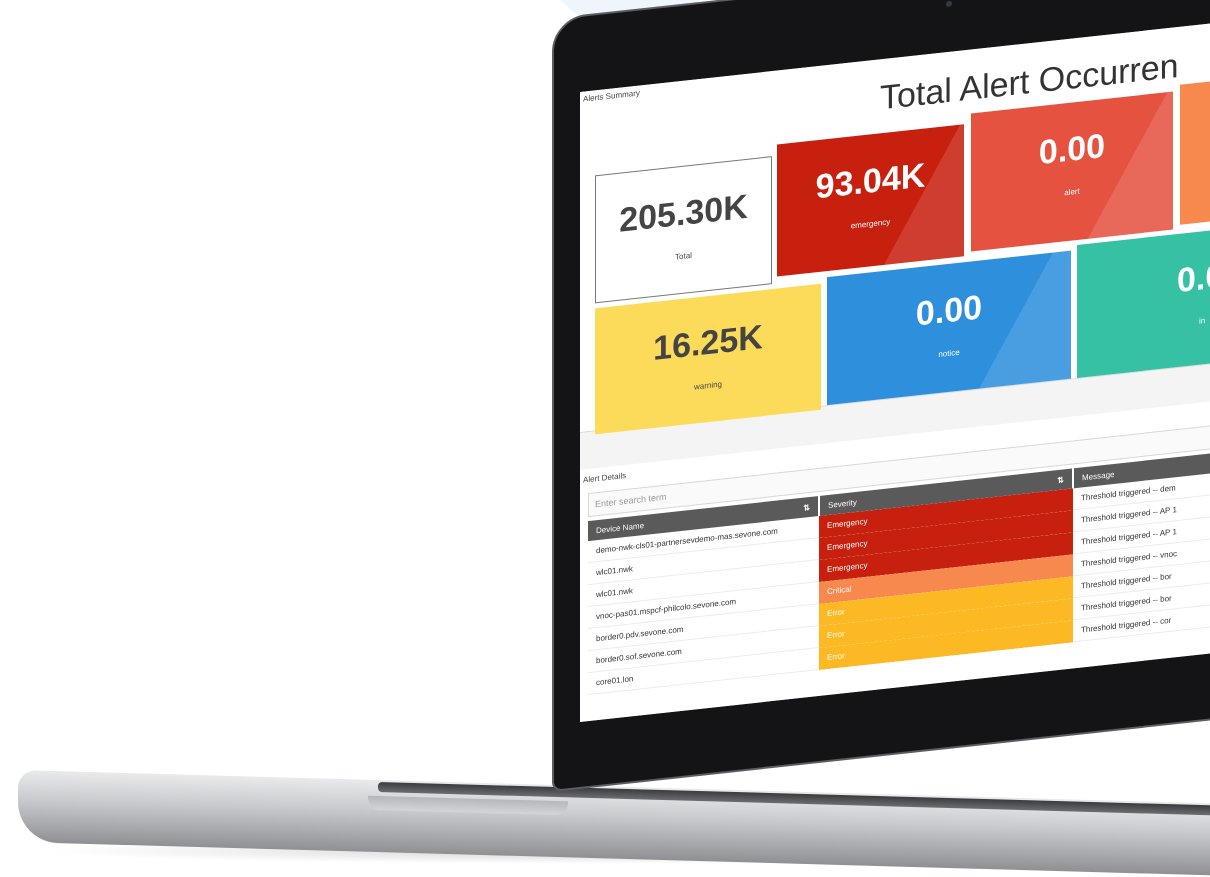 This screenshot has width=1210, height=877. Describe the element at coordinates (1072, 171) in the screenshot. I see `tile-alert: 0.00 alert` at that location.